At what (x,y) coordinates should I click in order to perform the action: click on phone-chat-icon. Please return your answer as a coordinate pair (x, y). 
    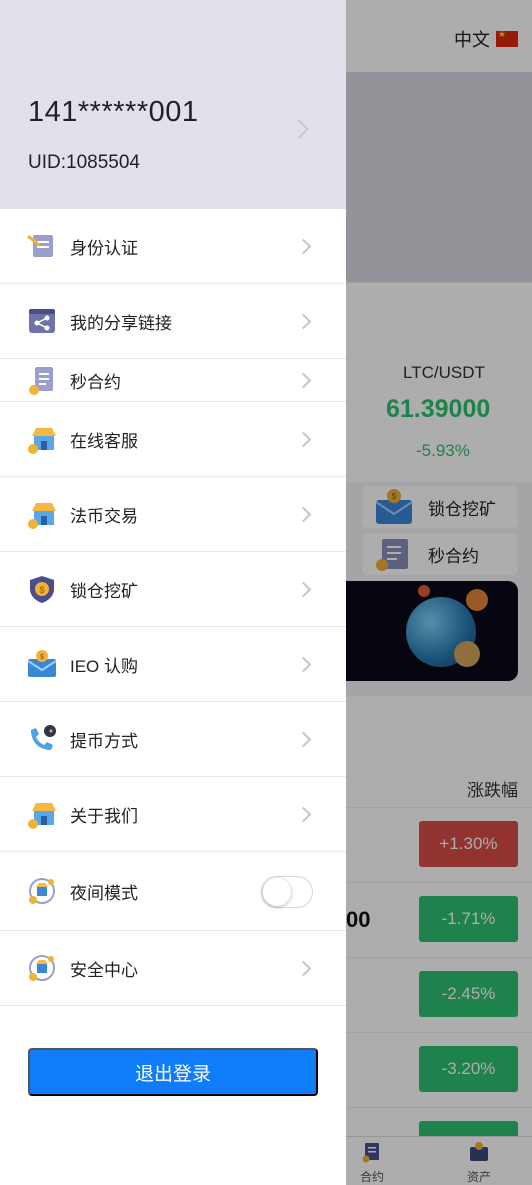
    Looking at the image, I should click on (43, 737).